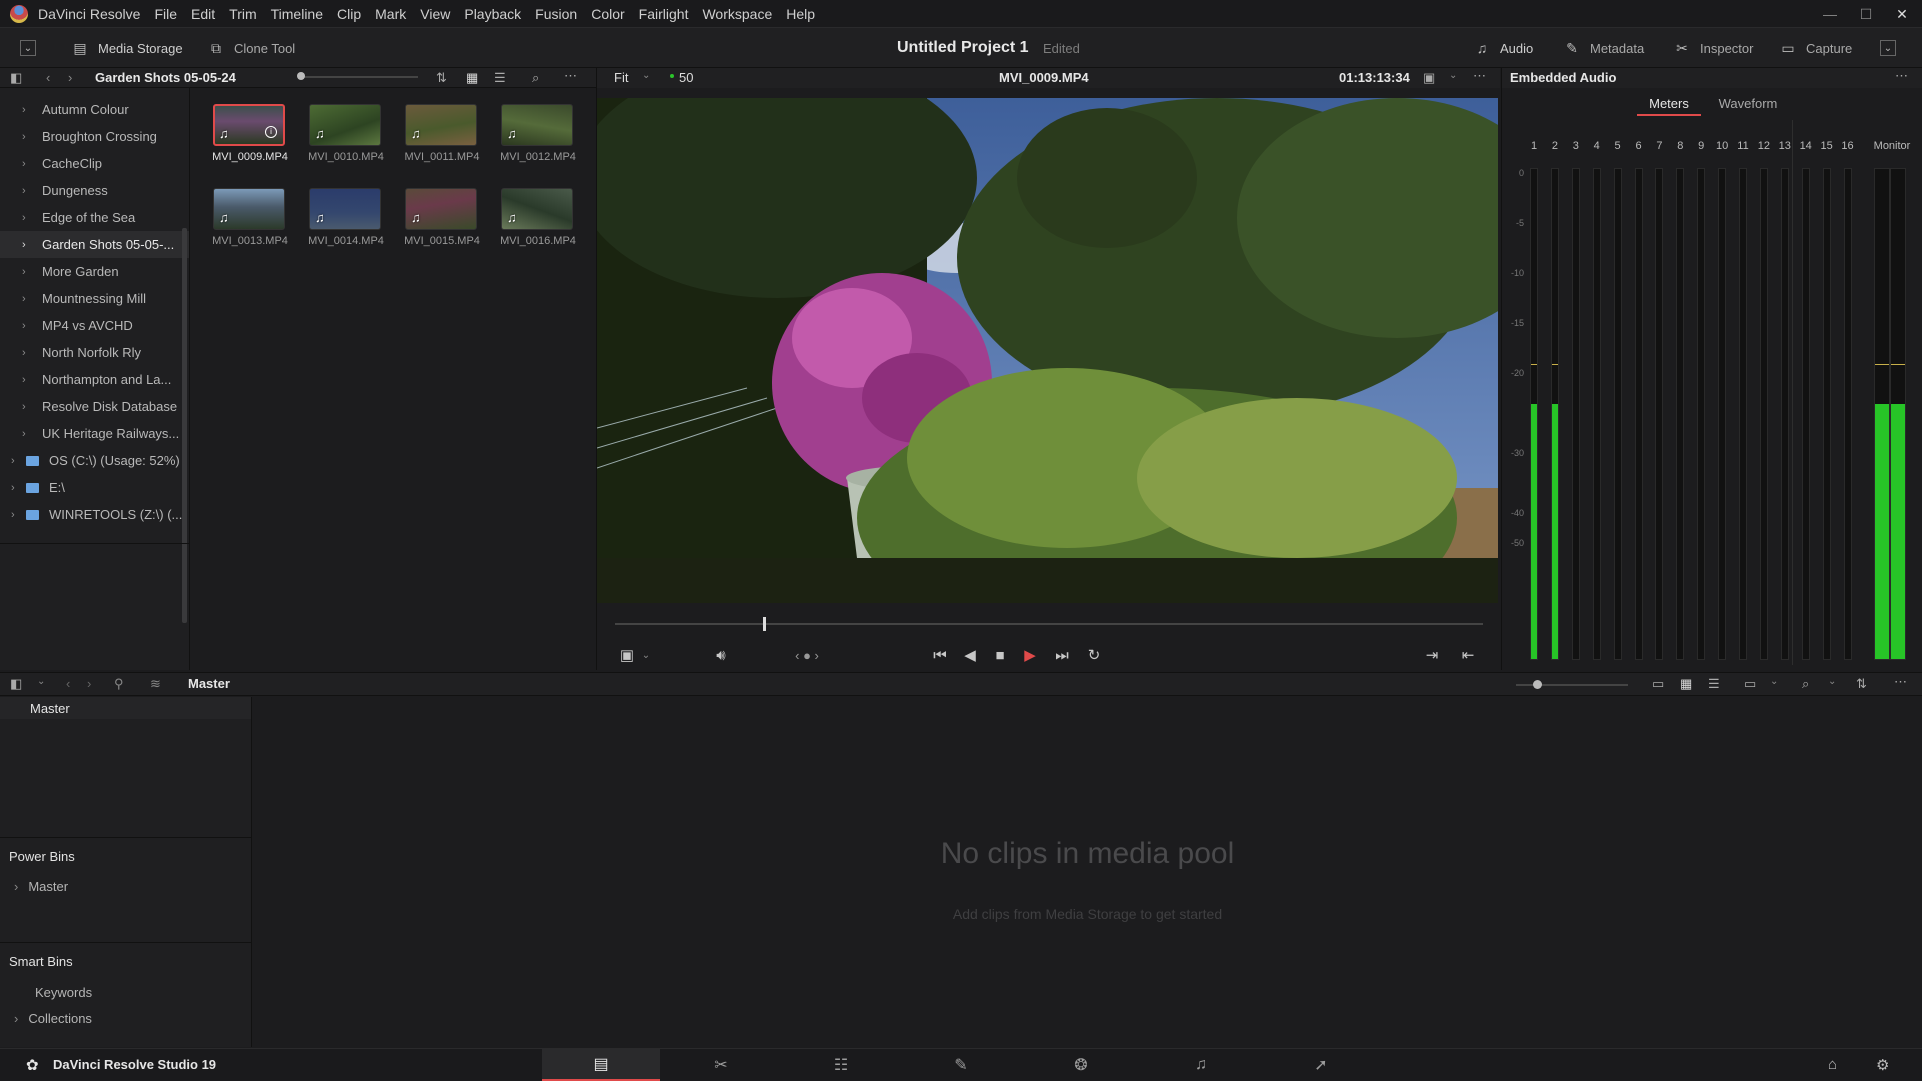 This screenshot has width=1922, height=1081. Describe the element at coordinates (721, 655) in the screenshot. I see `volume-icon: 🔊︎` at that location.